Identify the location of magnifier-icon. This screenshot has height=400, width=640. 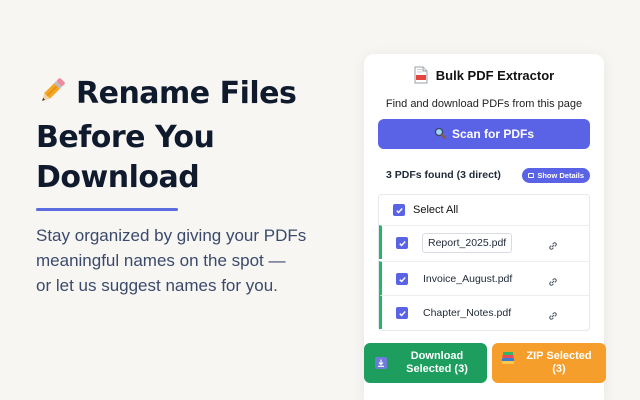
(440, 134).